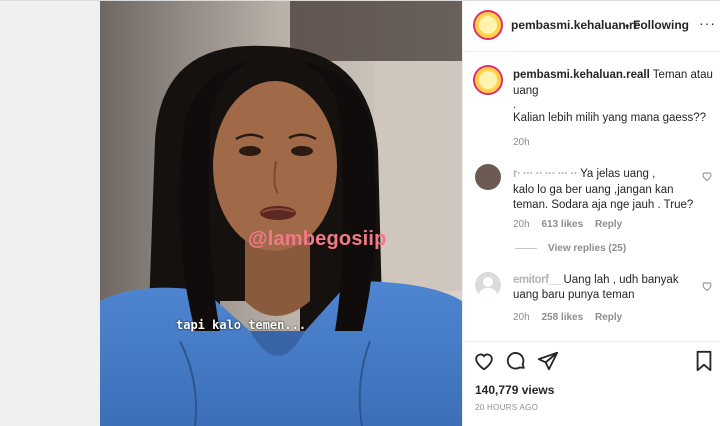 This screenshot has height=426, width=720. Describe the element at coordinates (506, 407) in the screenshot. I see `posted-time: 20 HOURS AGO` at that location.